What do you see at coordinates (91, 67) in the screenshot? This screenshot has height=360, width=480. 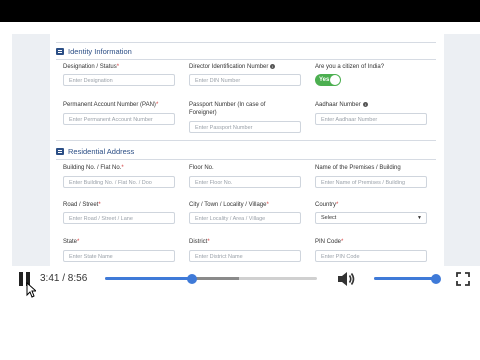 I see `designation-label: Designation / Status*` at bounding box center [91, 67].